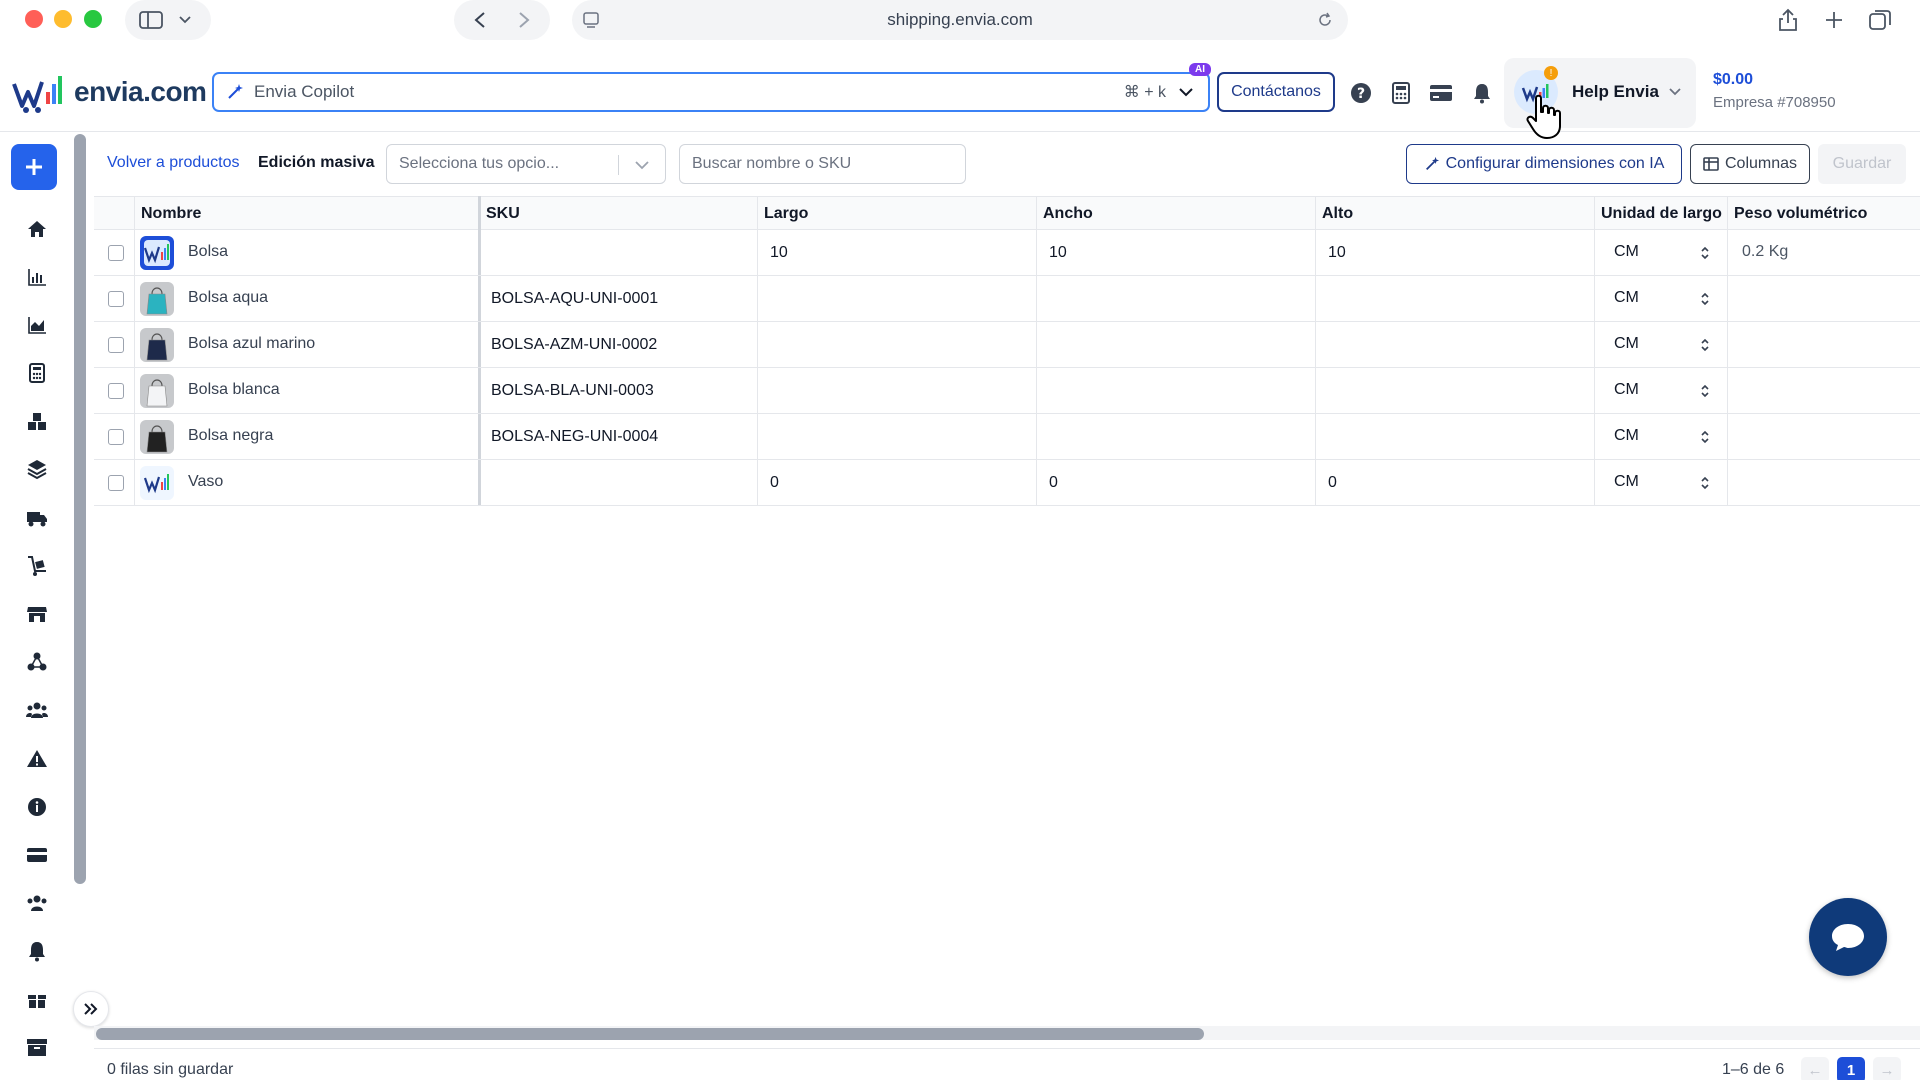 This screenshot has height=1080, width=1920. I want to click on col-header-ancho: Ancho, so click(1068, 214).